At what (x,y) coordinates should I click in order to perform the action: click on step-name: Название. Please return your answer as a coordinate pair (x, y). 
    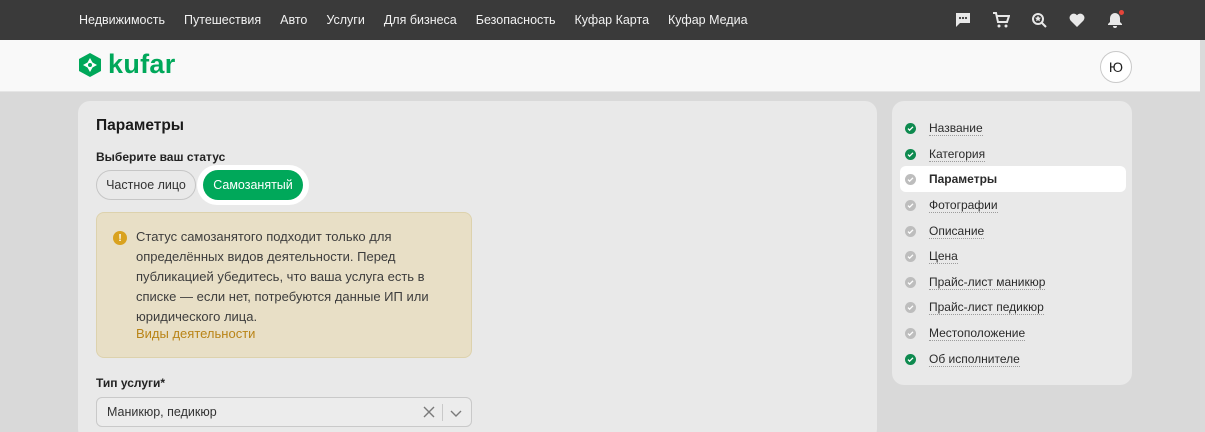
    Looking at the image, I should click on (1013, 128).